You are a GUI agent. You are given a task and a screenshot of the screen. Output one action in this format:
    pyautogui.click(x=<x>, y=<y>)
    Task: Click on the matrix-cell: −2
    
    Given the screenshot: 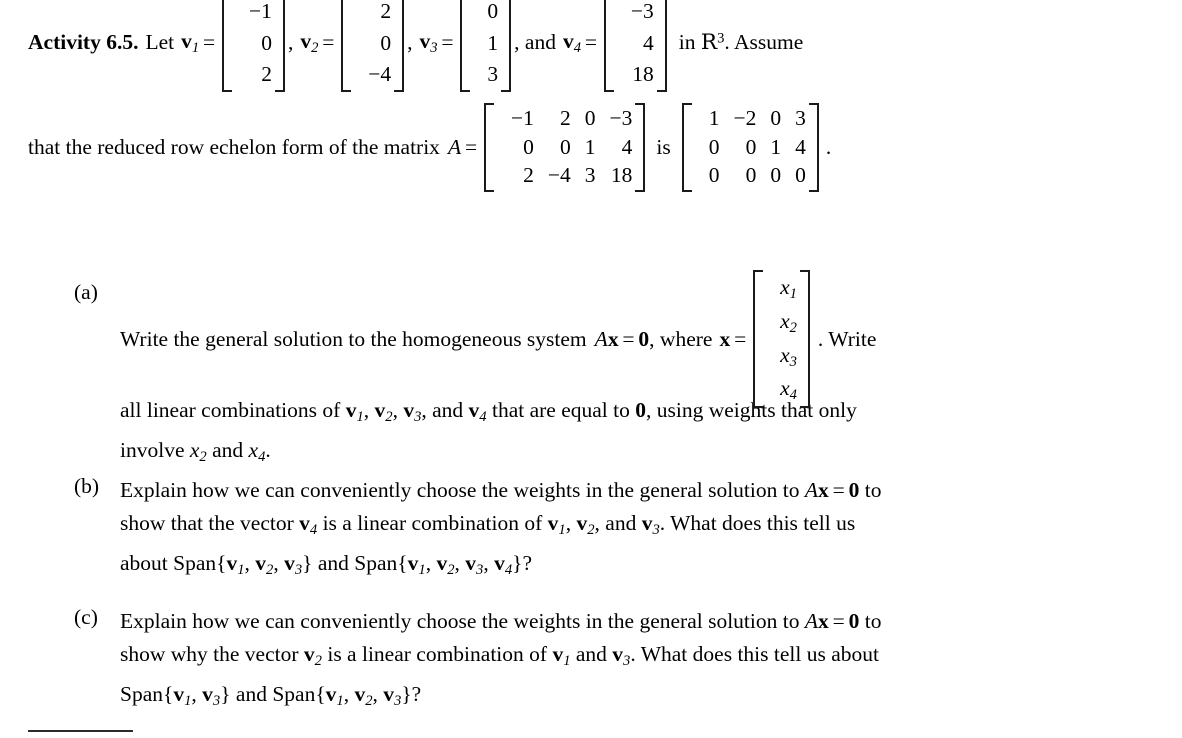 What is the action you would take?
    pyautogui.click(x=745, y=118)
    